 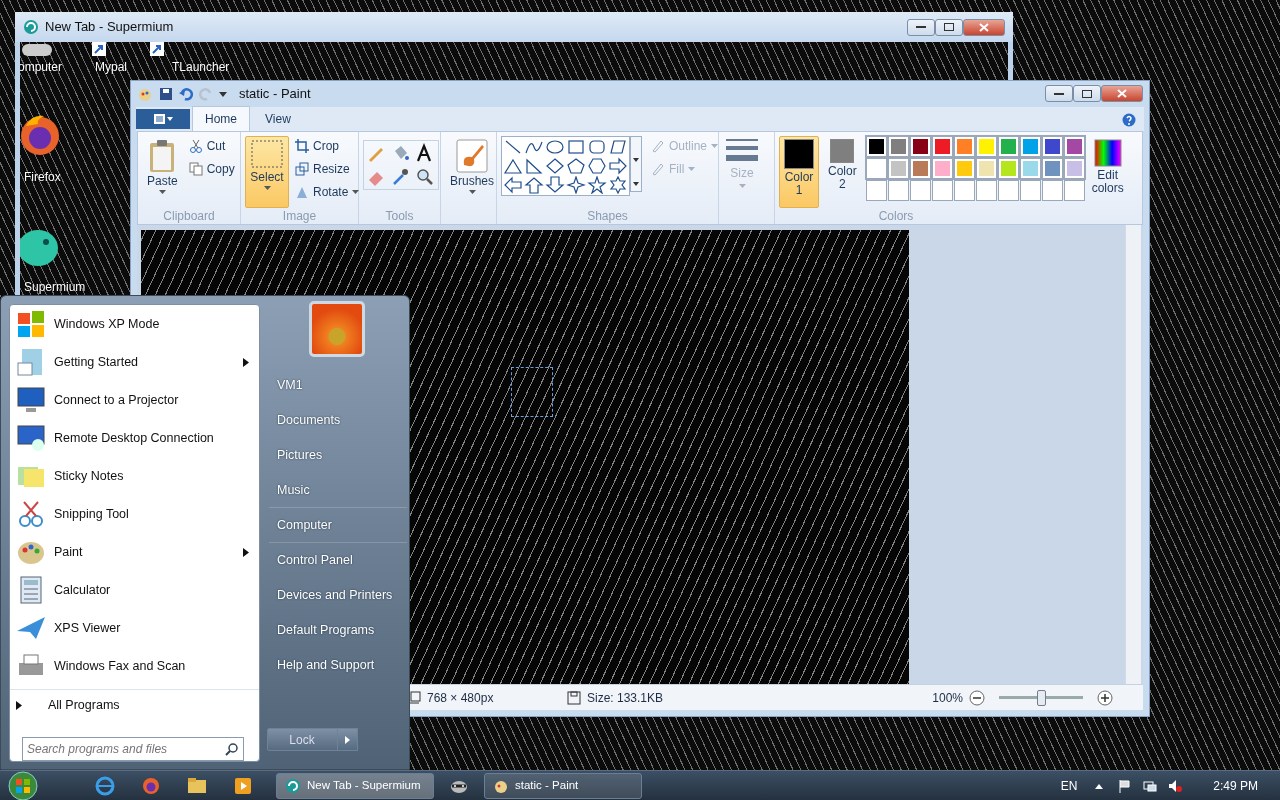 What do you see at coordinates (211, 168) in the screenshot?
I see `copy-button: Copy` at bounding box center [211, 168].